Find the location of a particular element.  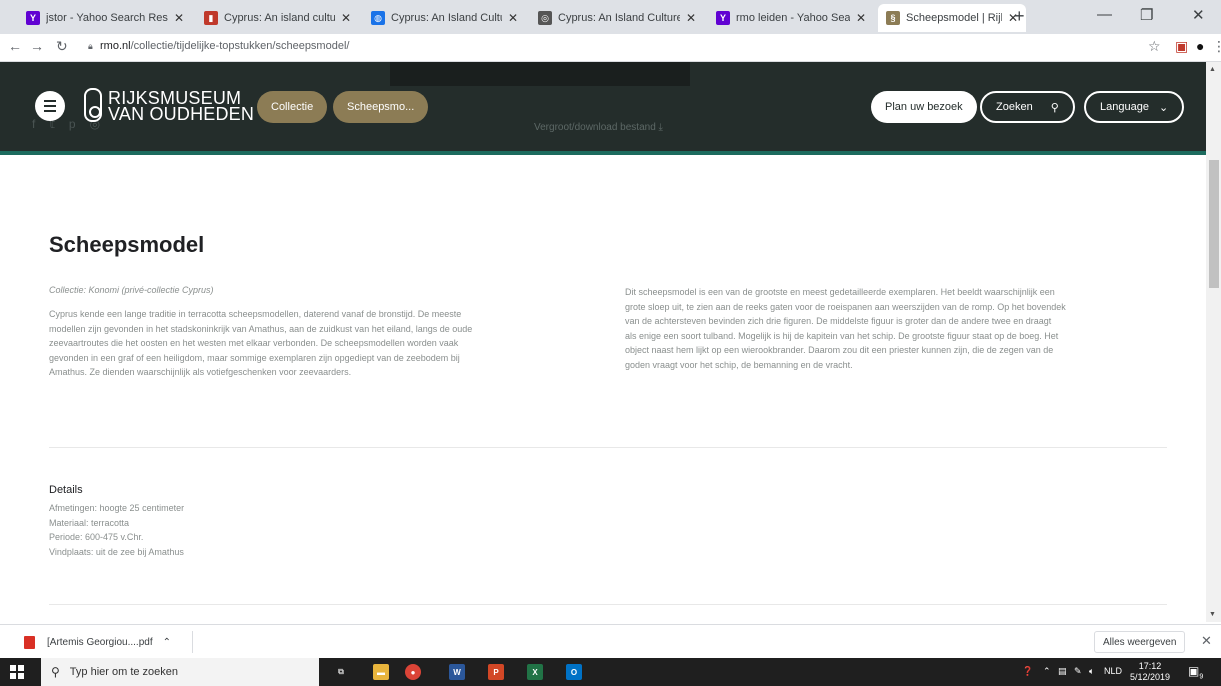

browser-tab: Yrmo leiden - Yahoo Search R ✕ is located at coordinates (791, 18).